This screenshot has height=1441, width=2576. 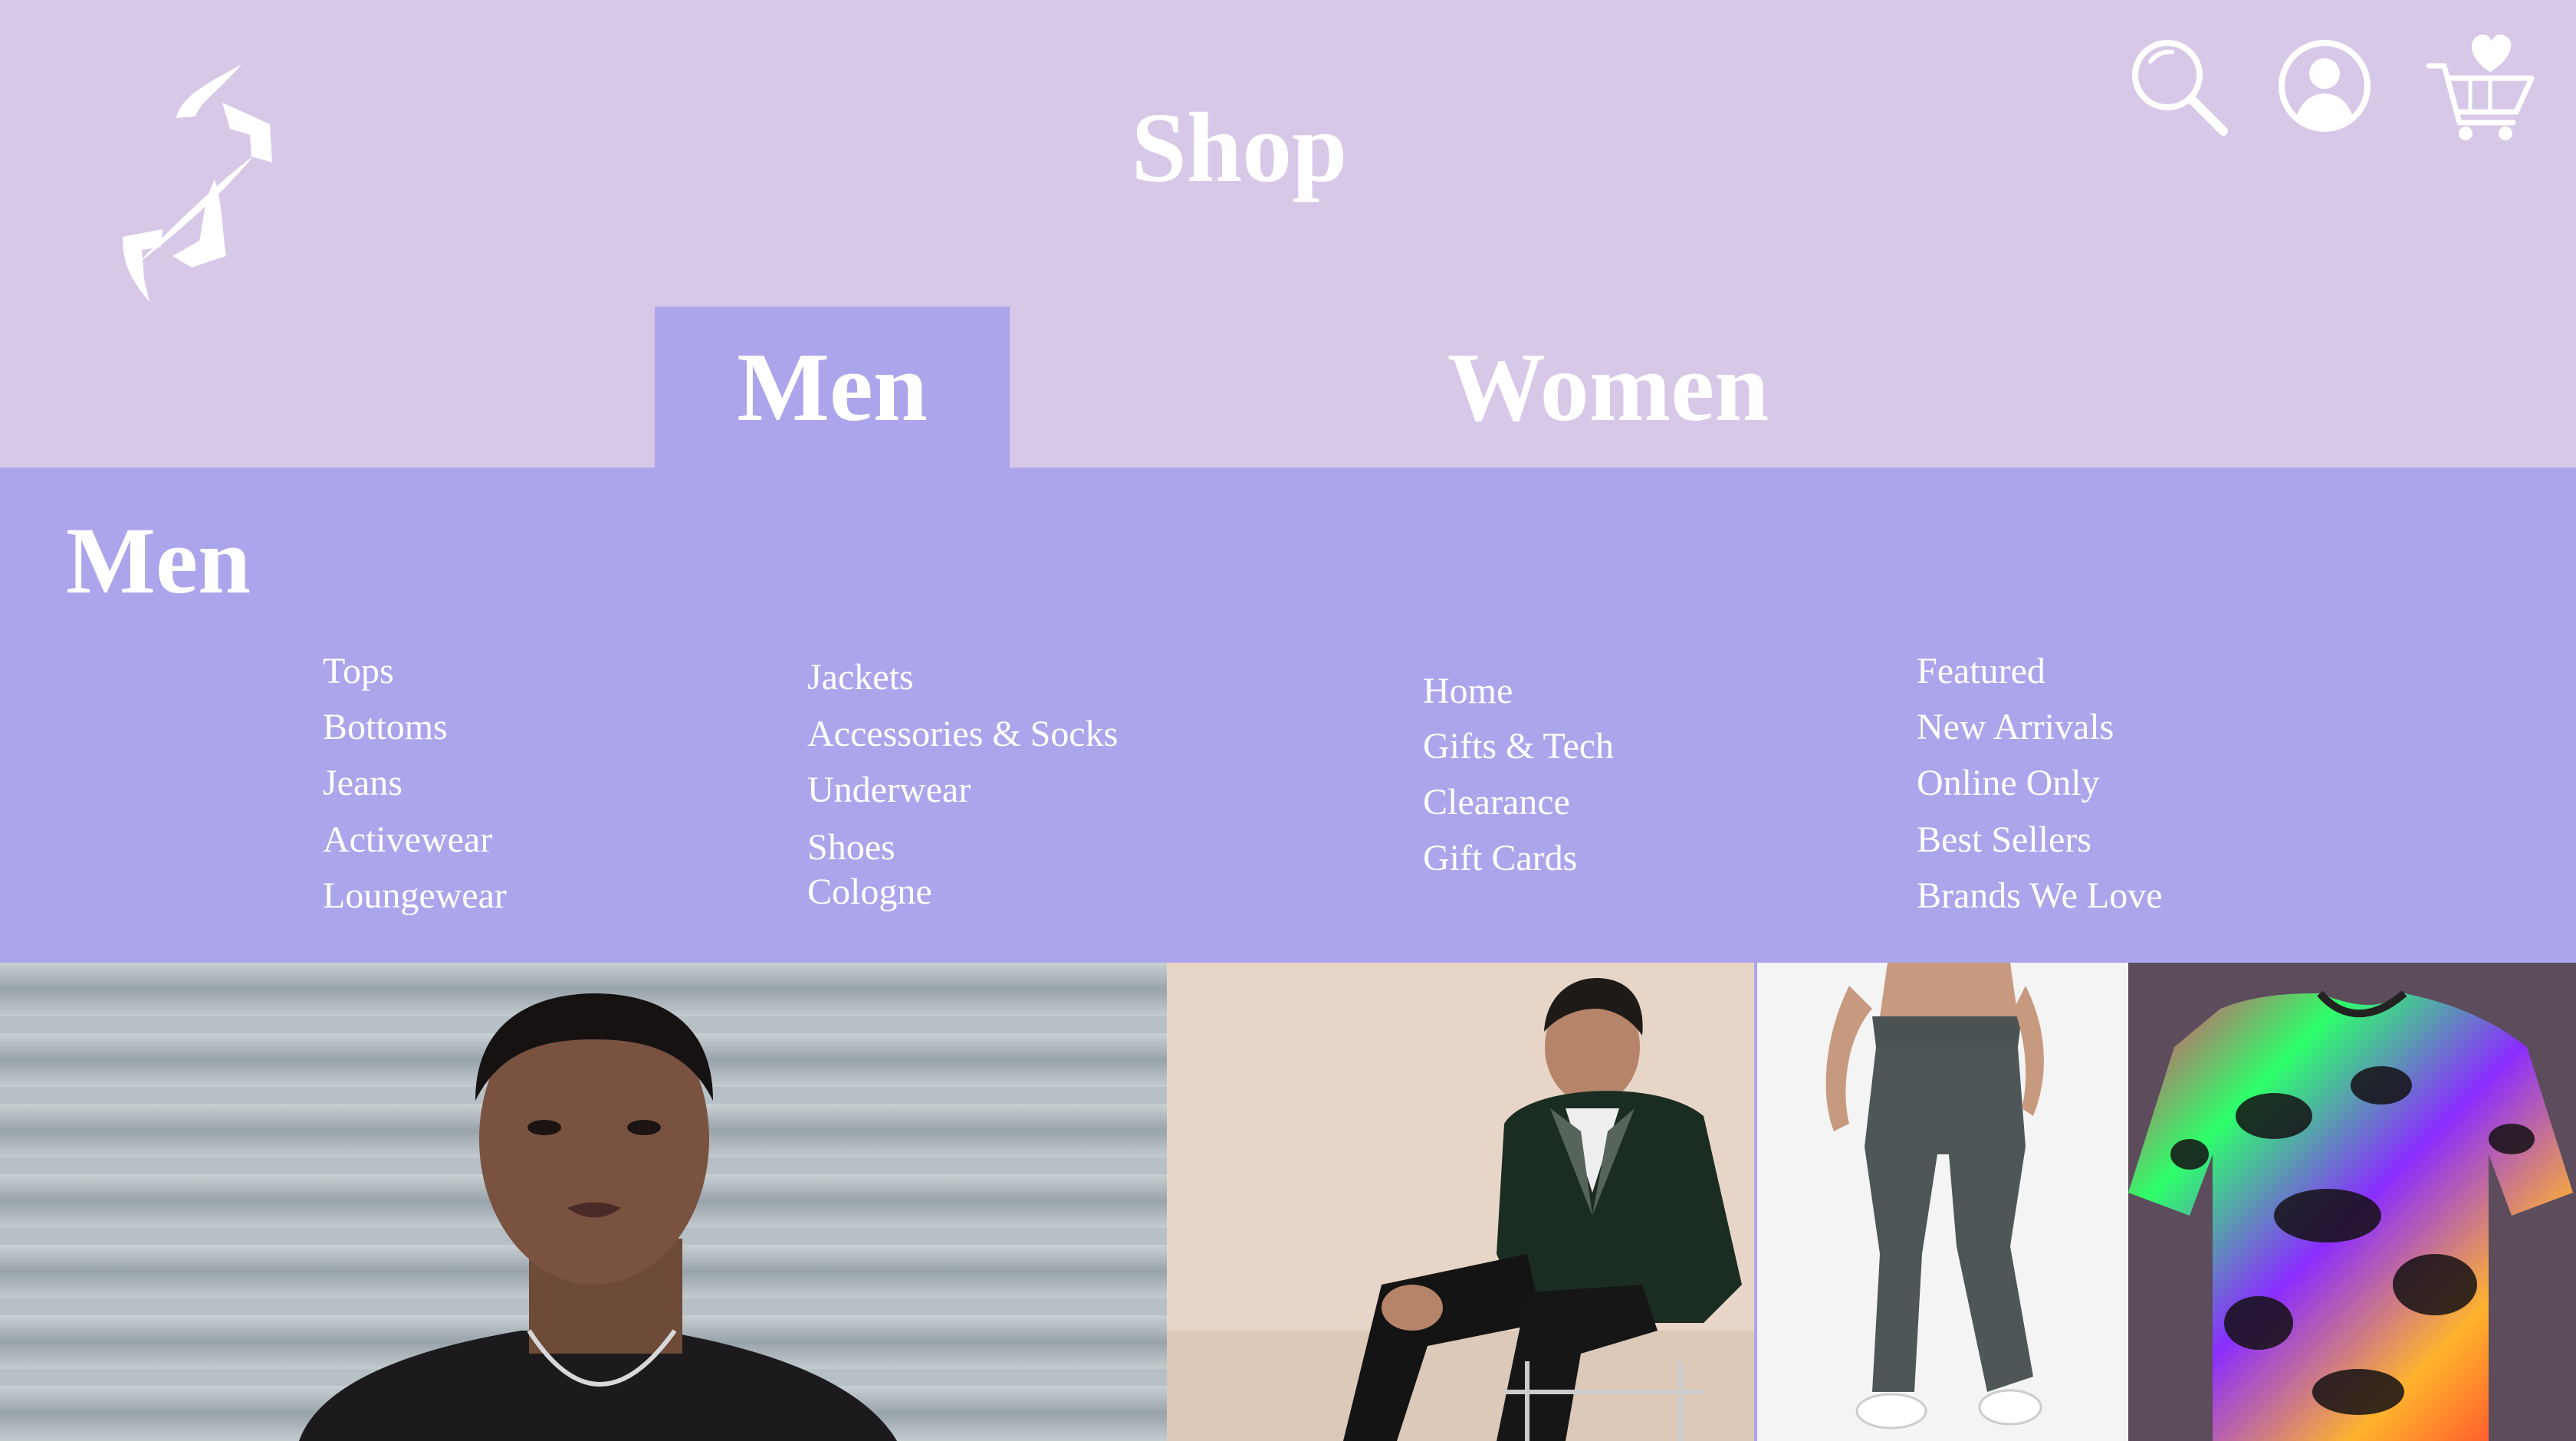 What do you see at coordinates (363, 783) in the screenshot?
I see `menu-link-jeans: Jeans` at bounding box center [363, 783].